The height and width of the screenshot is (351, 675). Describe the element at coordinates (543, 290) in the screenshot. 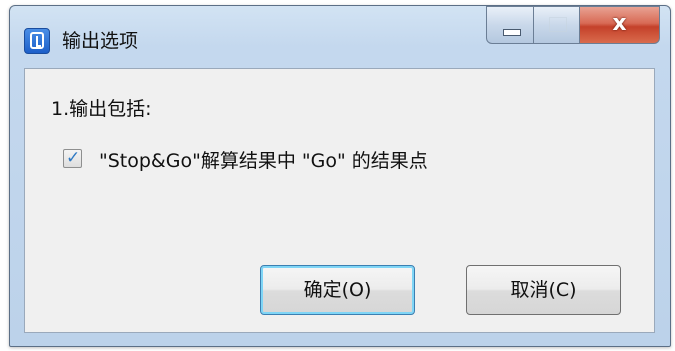

I see `cancel-button: 取消(C)` at that location.